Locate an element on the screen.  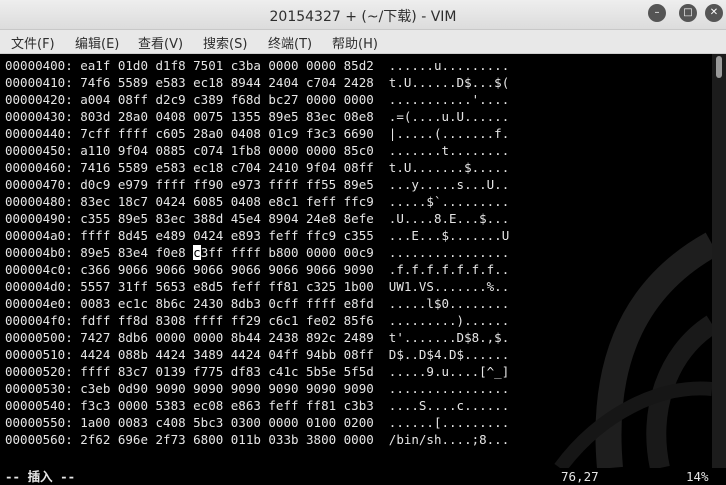
scrollbar-thumb is located at coordinates (719, 67).